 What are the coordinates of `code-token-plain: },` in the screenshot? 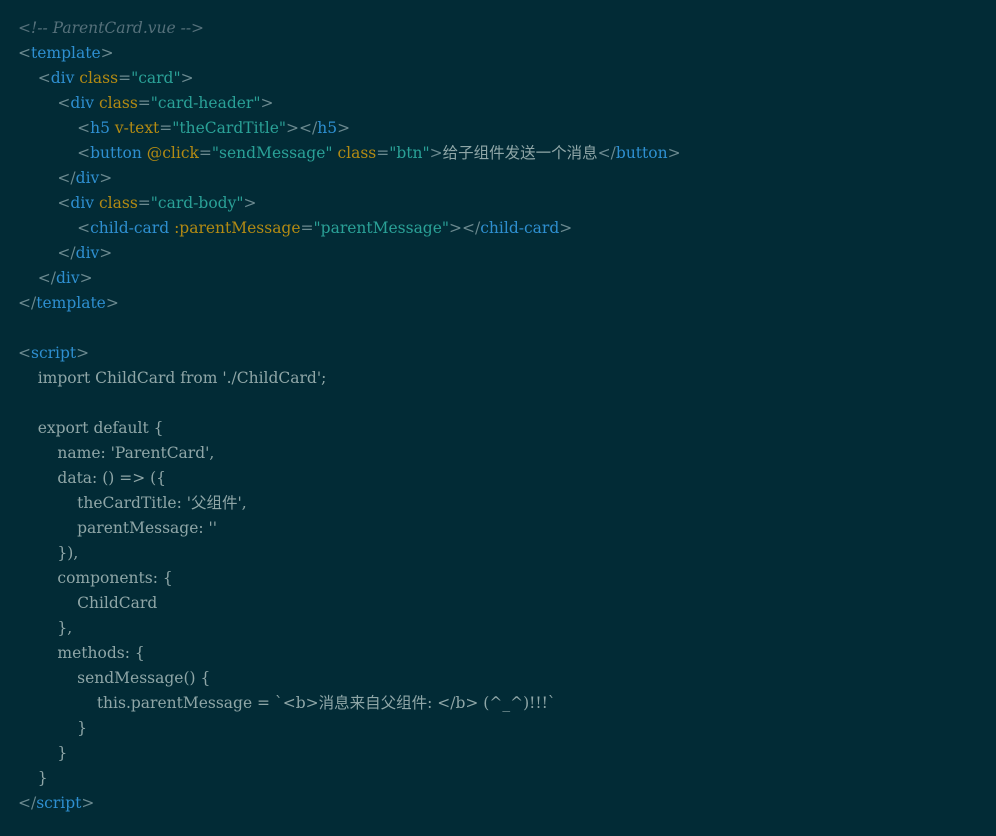 It's located at (45, 628).